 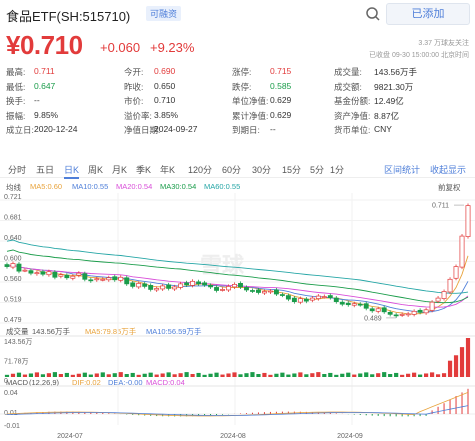 What do you see at coordinates (337, 169) in the screenshot?
I see `period-tab: 1分` at bounding box center [337, 169].